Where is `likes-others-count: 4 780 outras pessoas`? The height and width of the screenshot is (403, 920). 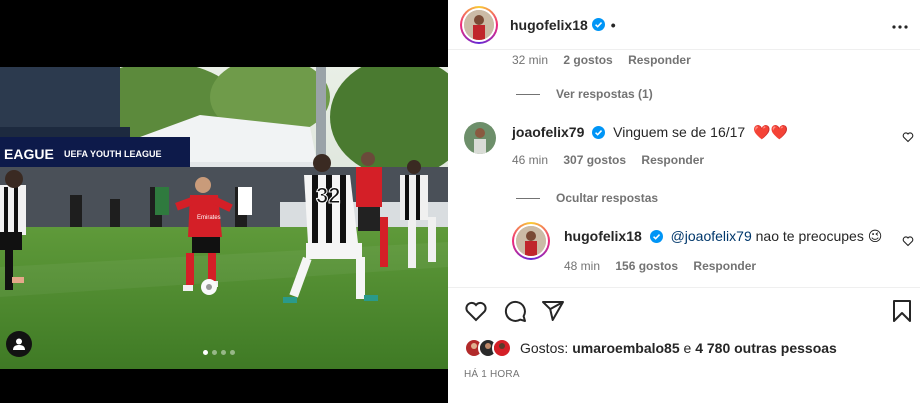
likes-others-count: 4 780 outras pessoas is located at coordinates (766, 348).